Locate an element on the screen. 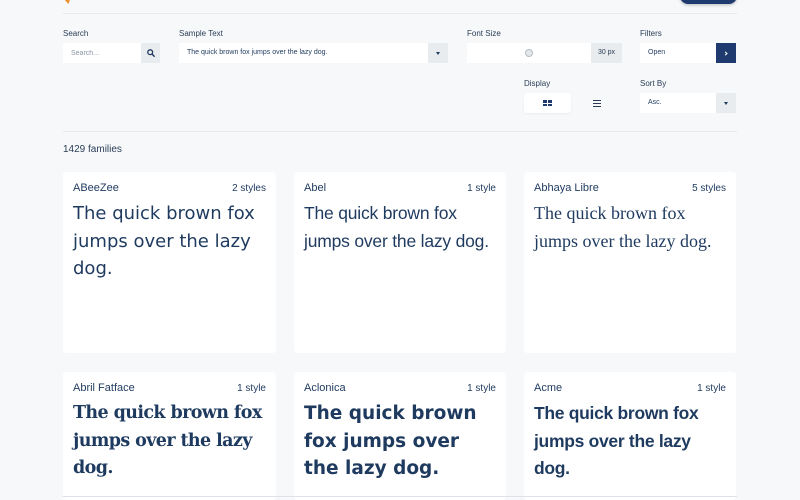 Image resolution: width=800 pixels, height=500 pixels. font-card-name: Aclonica is located at coordinates (325, 388).